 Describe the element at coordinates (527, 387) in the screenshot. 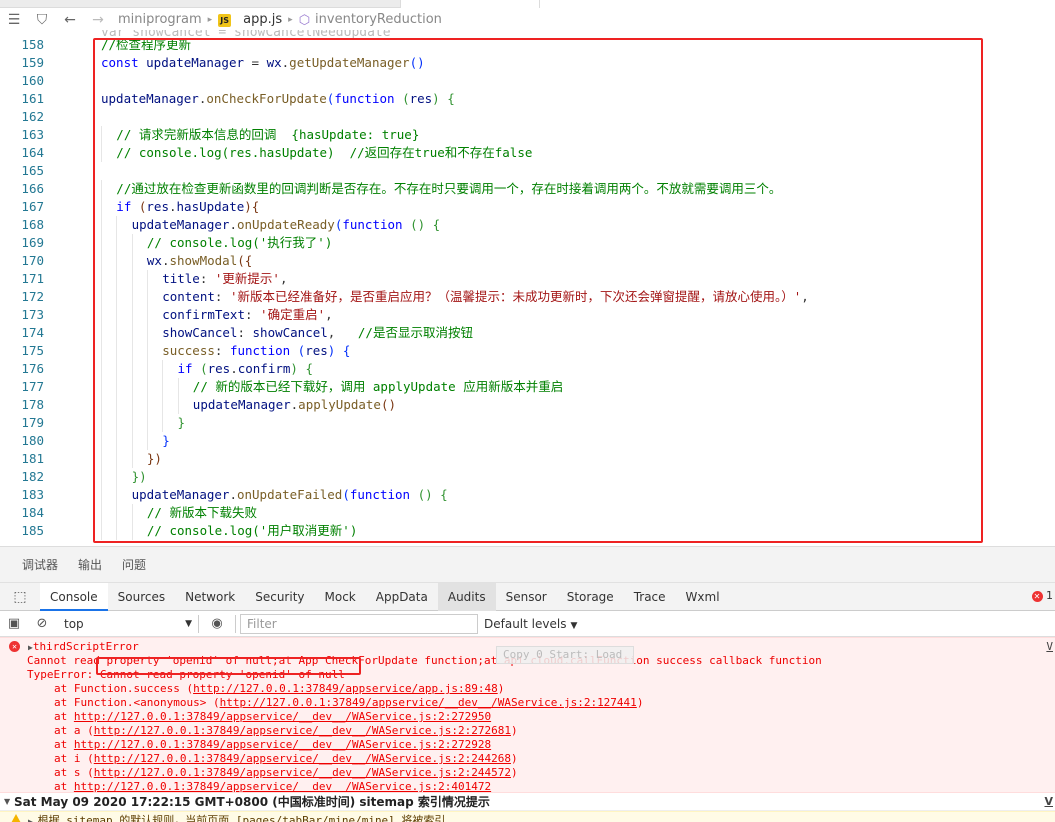

I see `code-line: 177 // 新的版本已经下载好，调用 applyUpdate 应用新版本并重启` at that location.